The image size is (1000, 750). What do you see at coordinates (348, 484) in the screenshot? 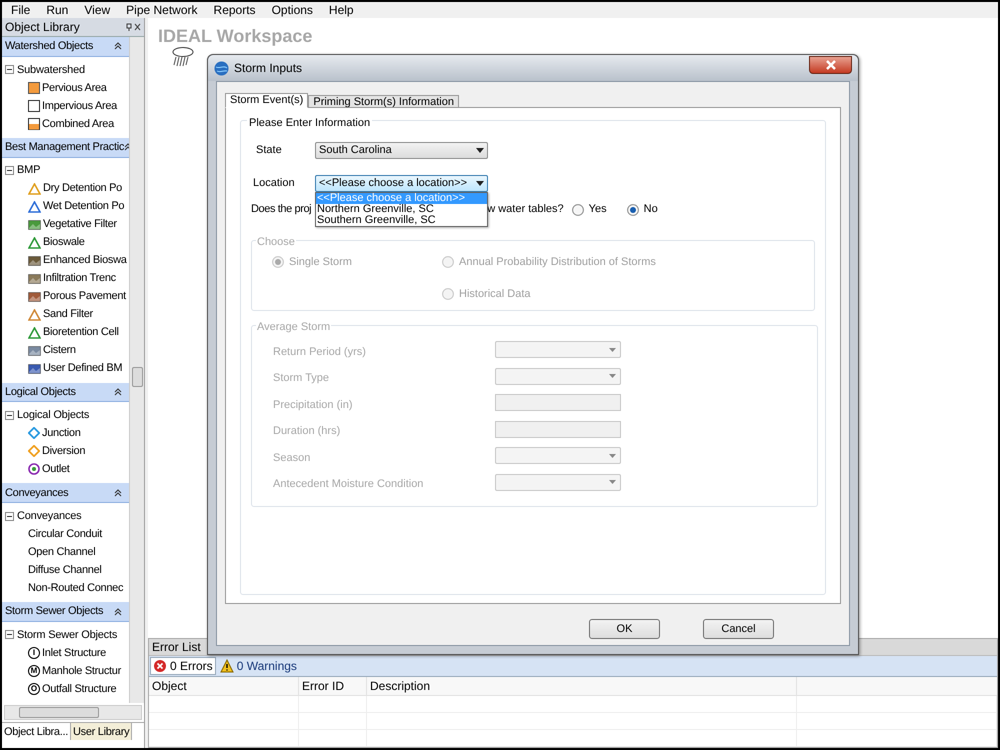
I see `field-label: Antecedent Moisture Condition` at bounding box center [348, 484].